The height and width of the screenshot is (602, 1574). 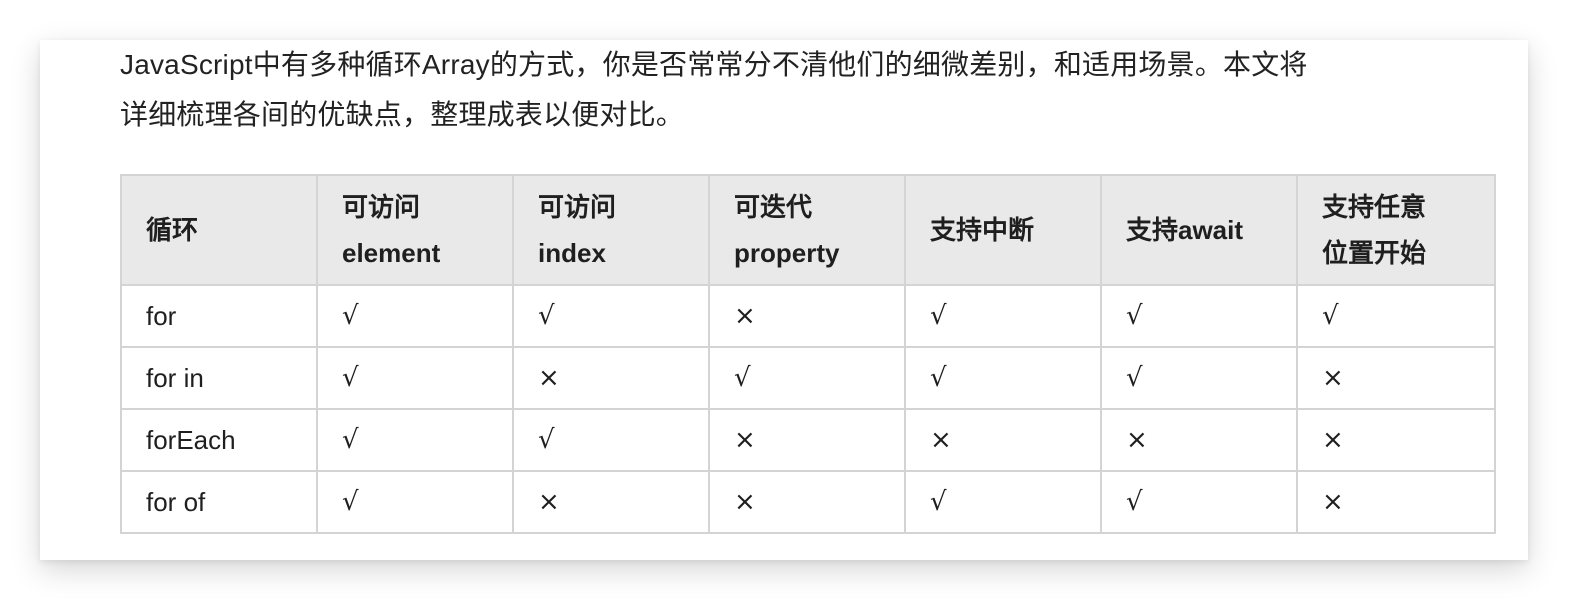 I want to click on cell-support-break: ×, so click(x=1003, y=440).